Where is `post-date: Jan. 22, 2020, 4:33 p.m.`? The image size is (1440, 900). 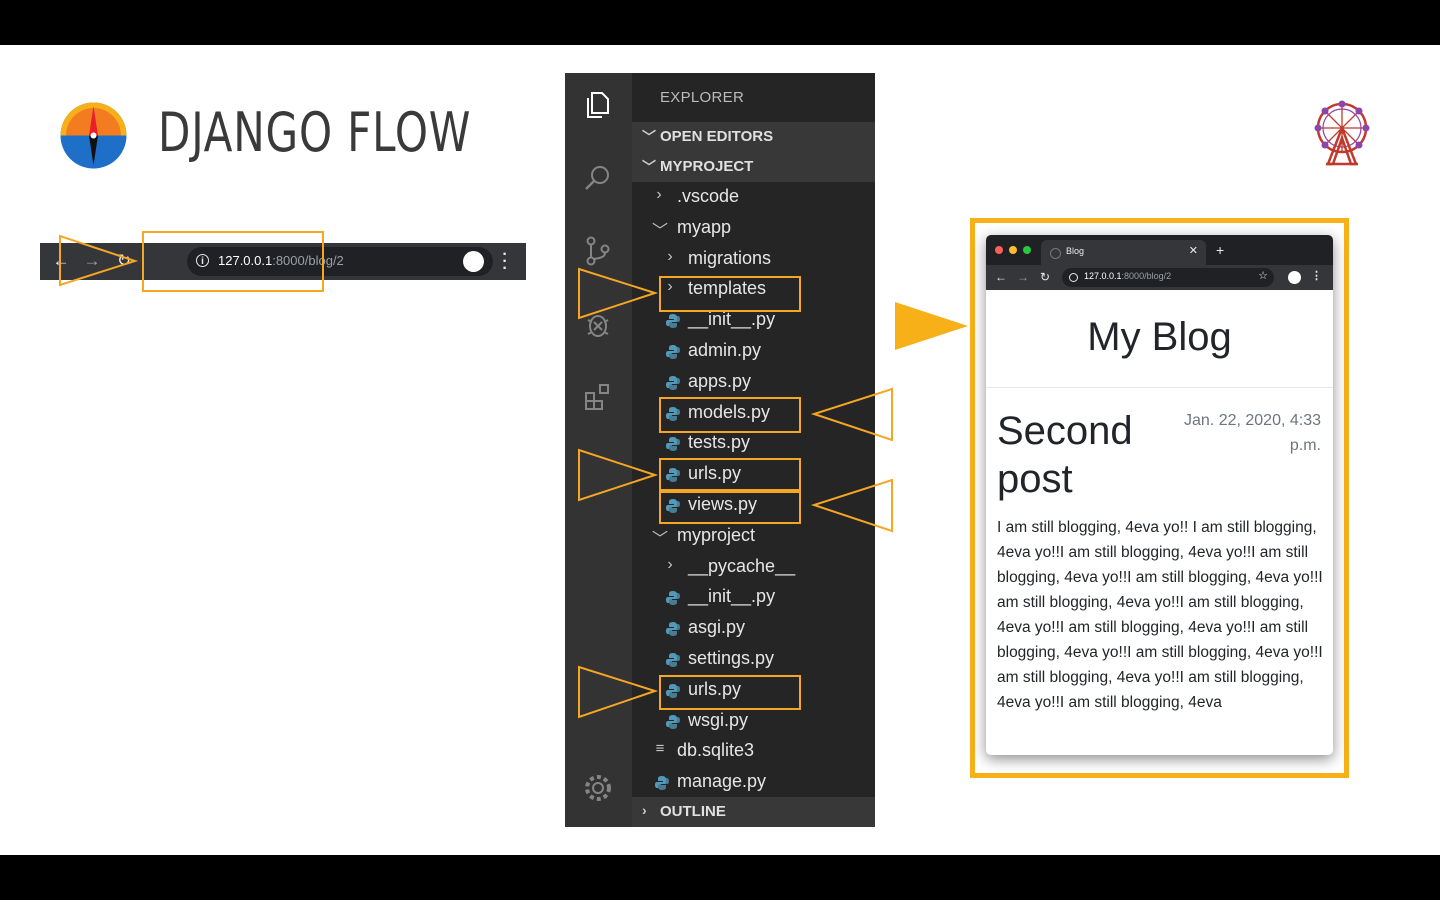 post-date: Jan. 22, 2020, 4:33 p.m. is located at coordinates (1252, 433).